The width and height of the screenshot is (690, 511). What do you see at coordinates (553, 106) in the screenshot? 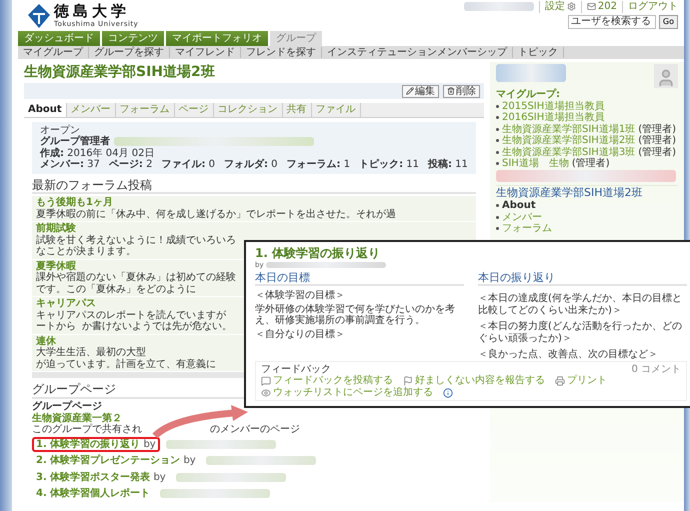
I see `group-link: 2015SIH道場担当教員` at bounding box center [553, 106].